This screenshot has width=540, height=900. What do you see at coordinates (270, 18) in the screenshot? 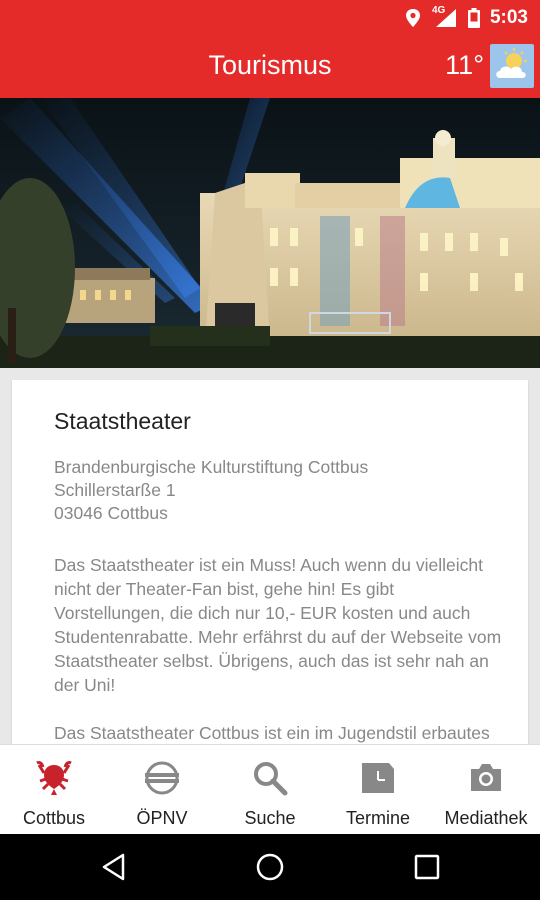
I see `status-bar: 4G 5:03` at bounding box center [270, 18].